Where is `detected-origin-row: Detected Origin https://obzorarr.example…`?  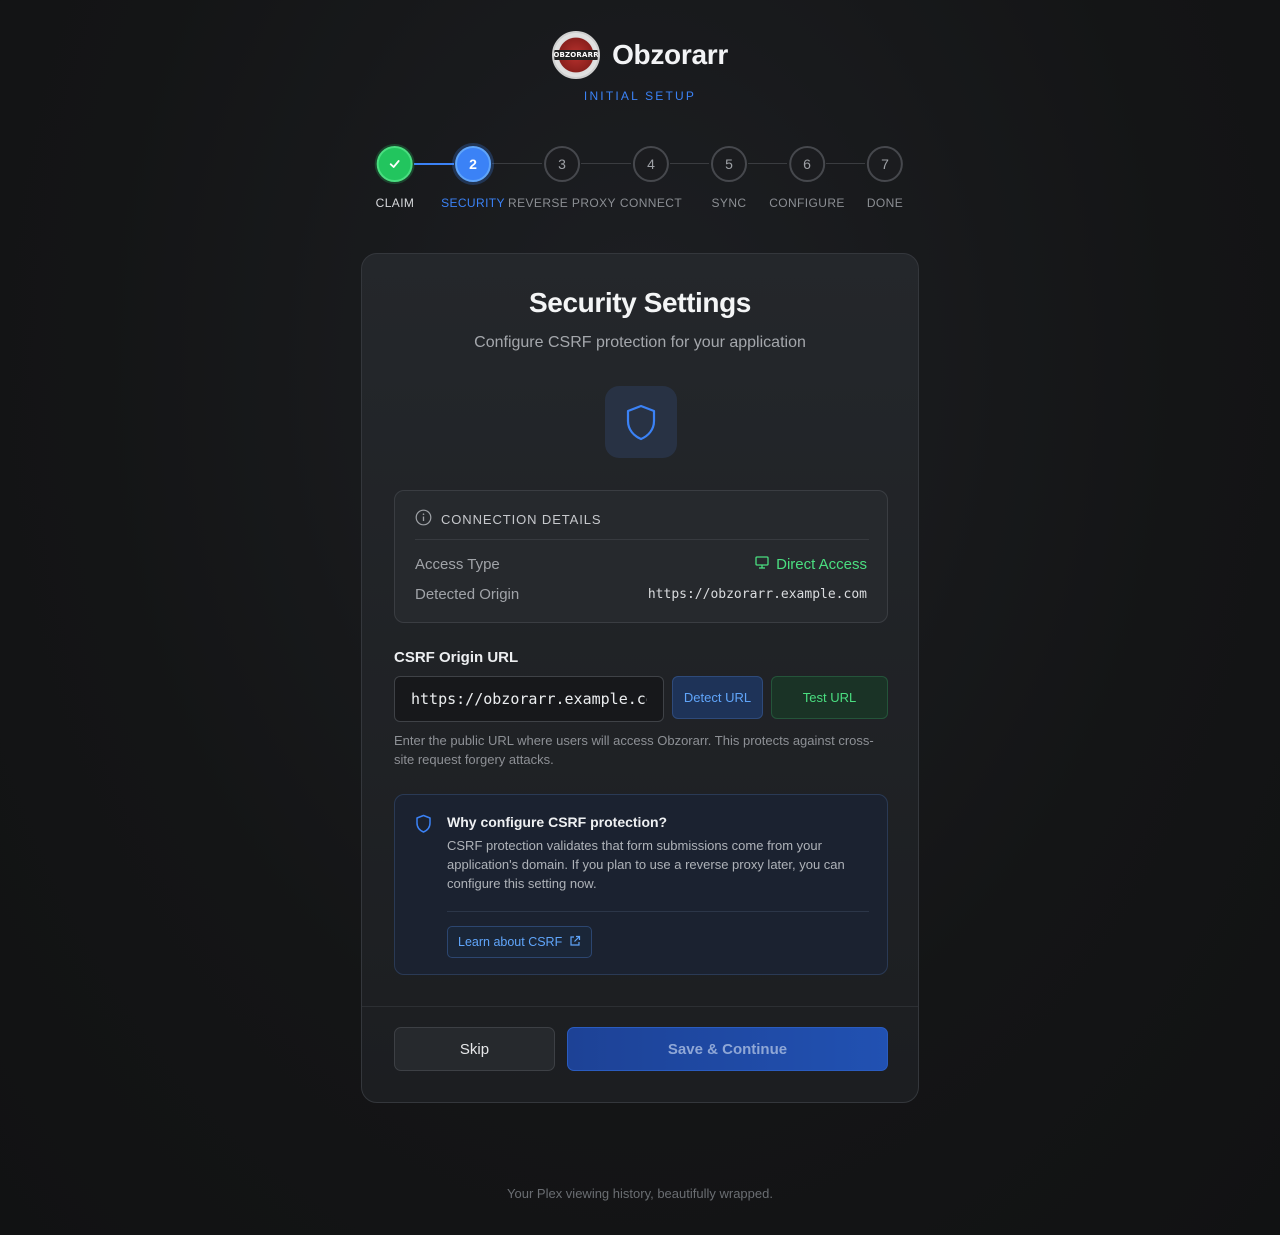 detected-origin-row: Detected Origin https://obzorarr.example… is located at coordinates (641, 594).